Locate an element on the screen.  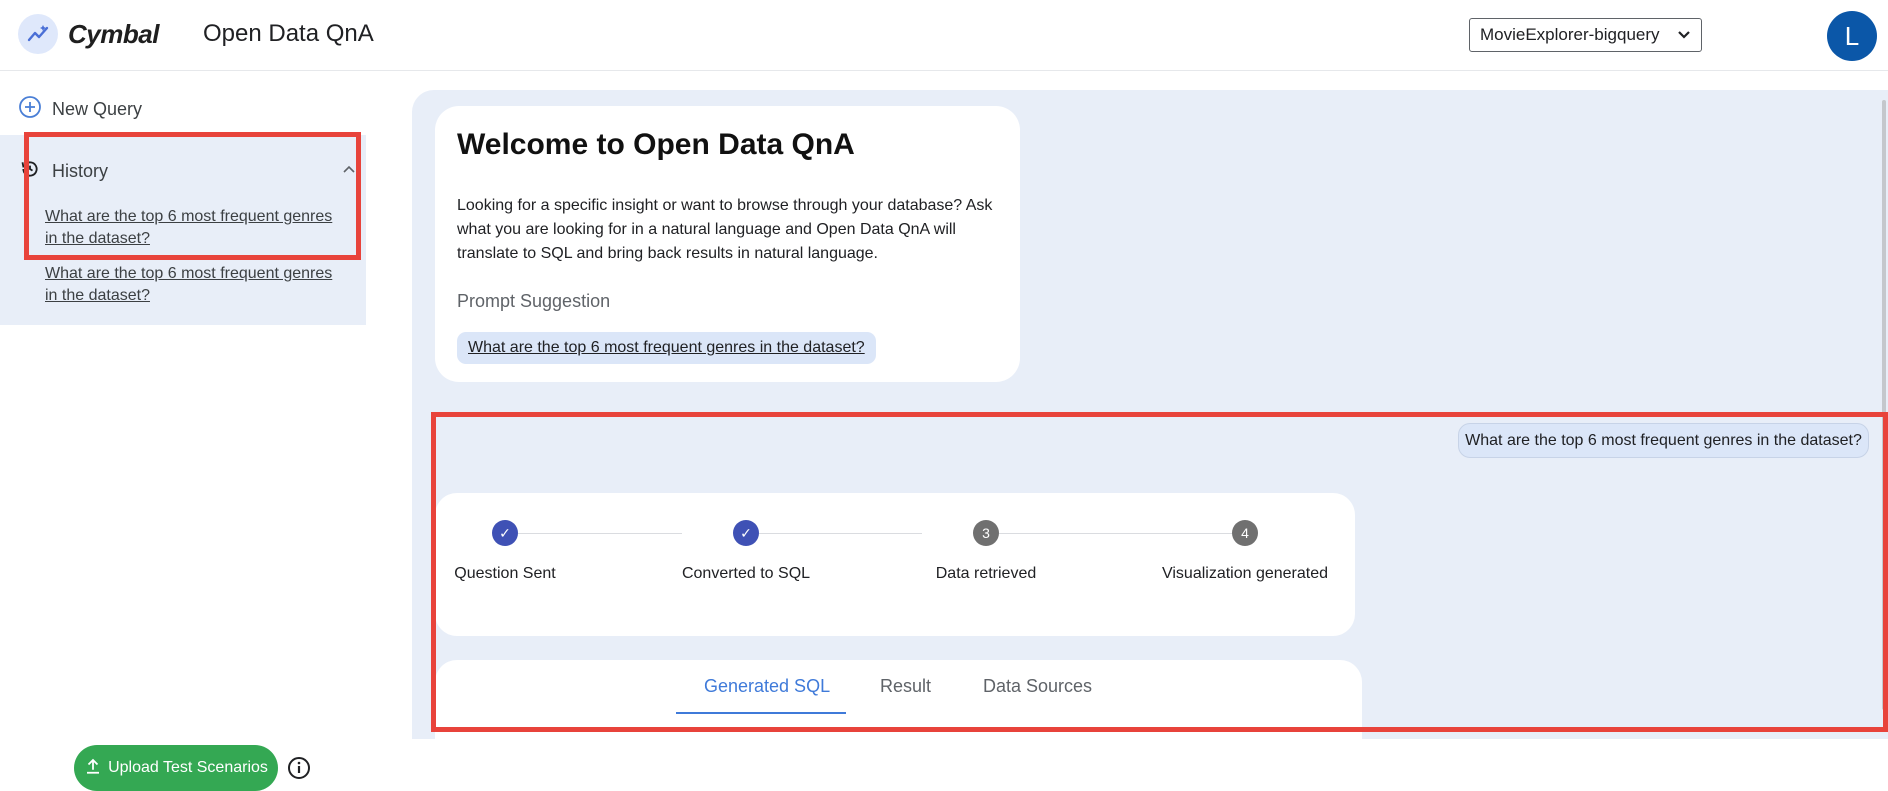
upload-label: Upload Test Scenarios is located at coordinates (188, 767).